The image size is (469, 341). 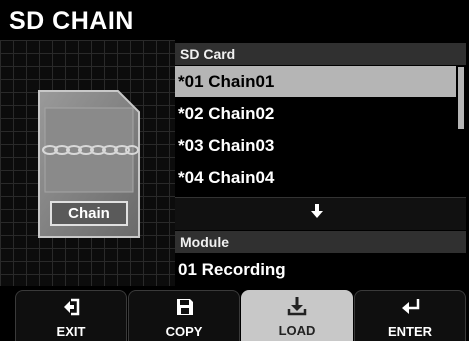 What do you see at coordinates (315, 113) in the screenshot?
I see `list-item: *02 Chain02` at bounding box center [315, 113].